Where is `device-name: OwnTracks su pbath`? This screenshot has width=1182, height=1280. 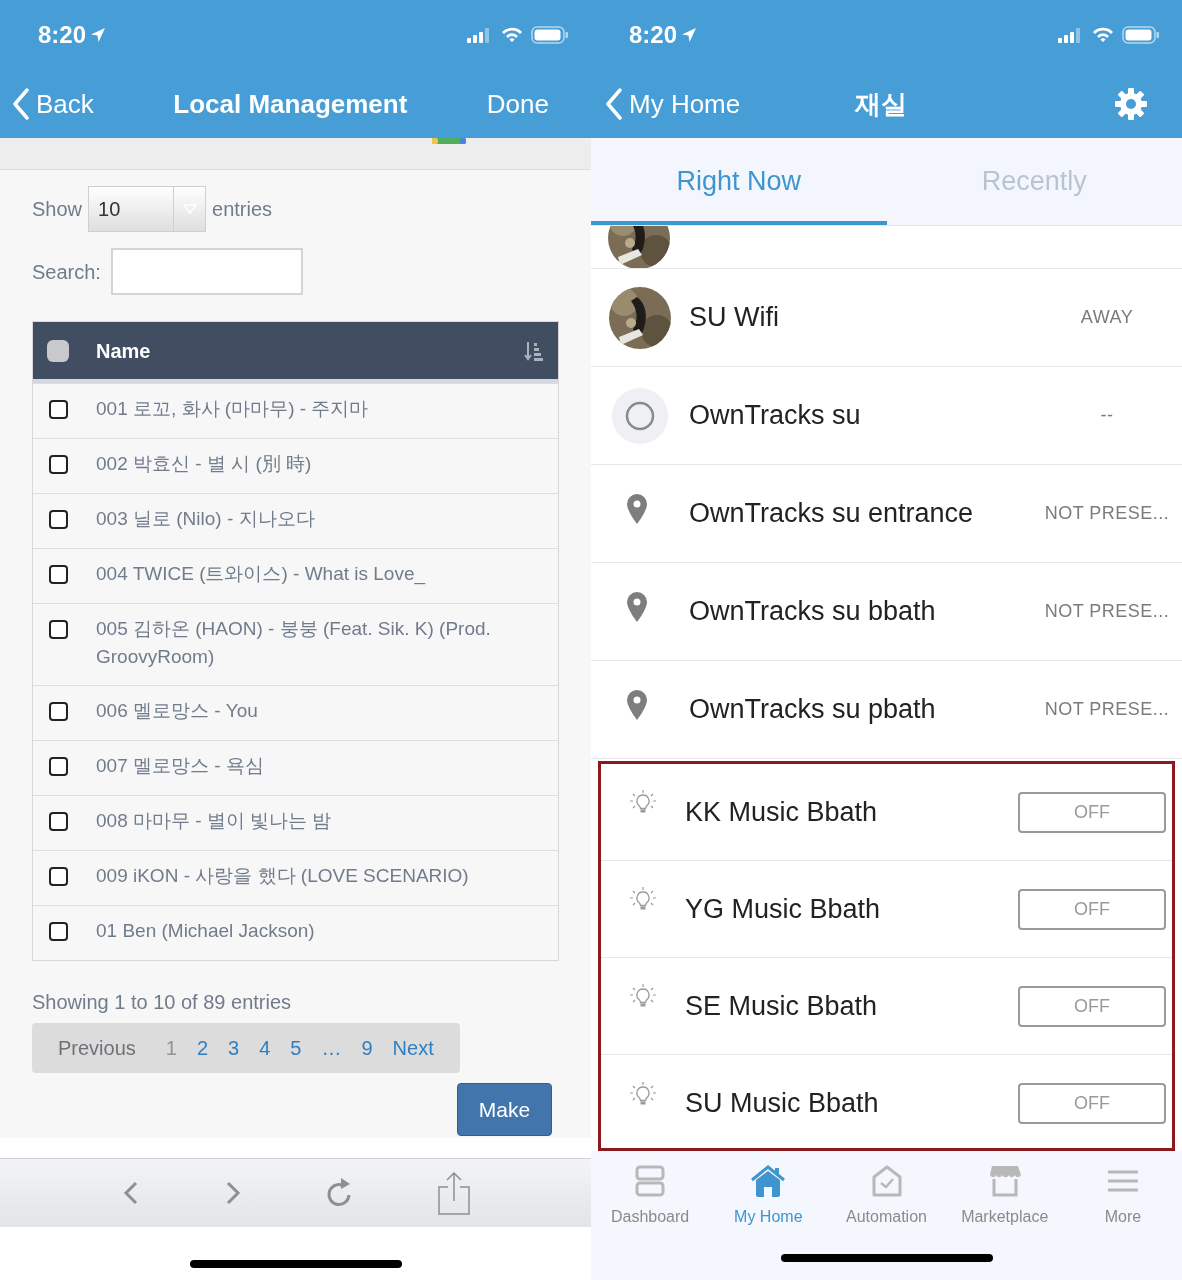 device-name: OwnTracks su pbath is located at coordinates (813, 710).